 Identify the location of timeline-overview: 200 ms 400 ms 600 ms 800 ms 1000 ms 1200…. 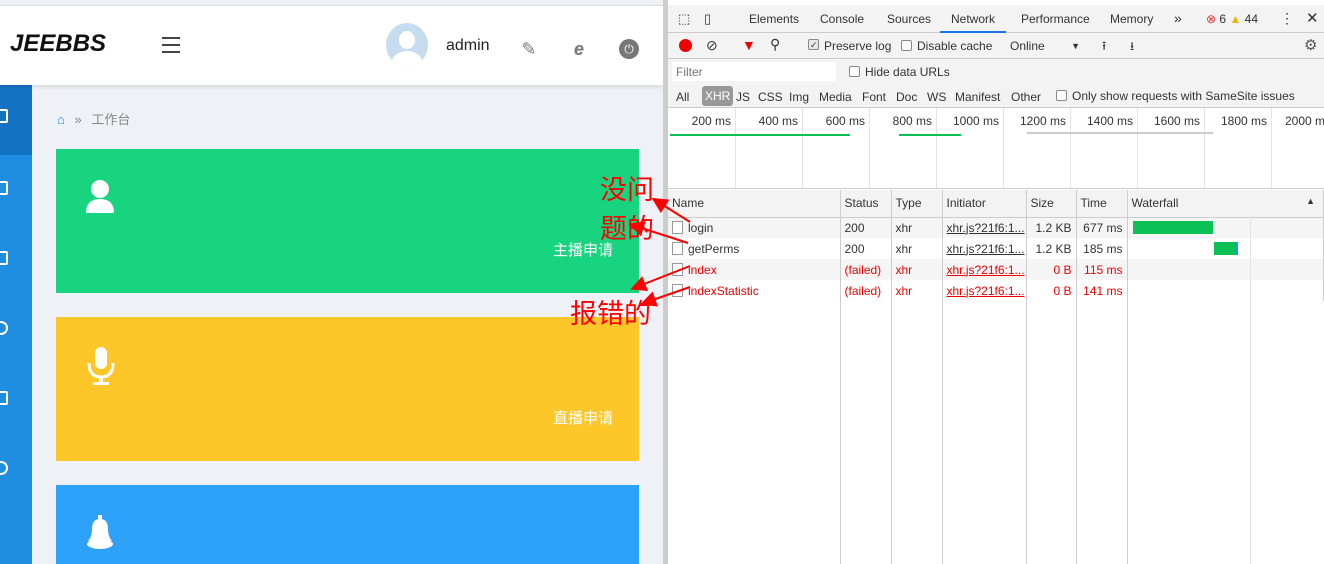
(996, 148).